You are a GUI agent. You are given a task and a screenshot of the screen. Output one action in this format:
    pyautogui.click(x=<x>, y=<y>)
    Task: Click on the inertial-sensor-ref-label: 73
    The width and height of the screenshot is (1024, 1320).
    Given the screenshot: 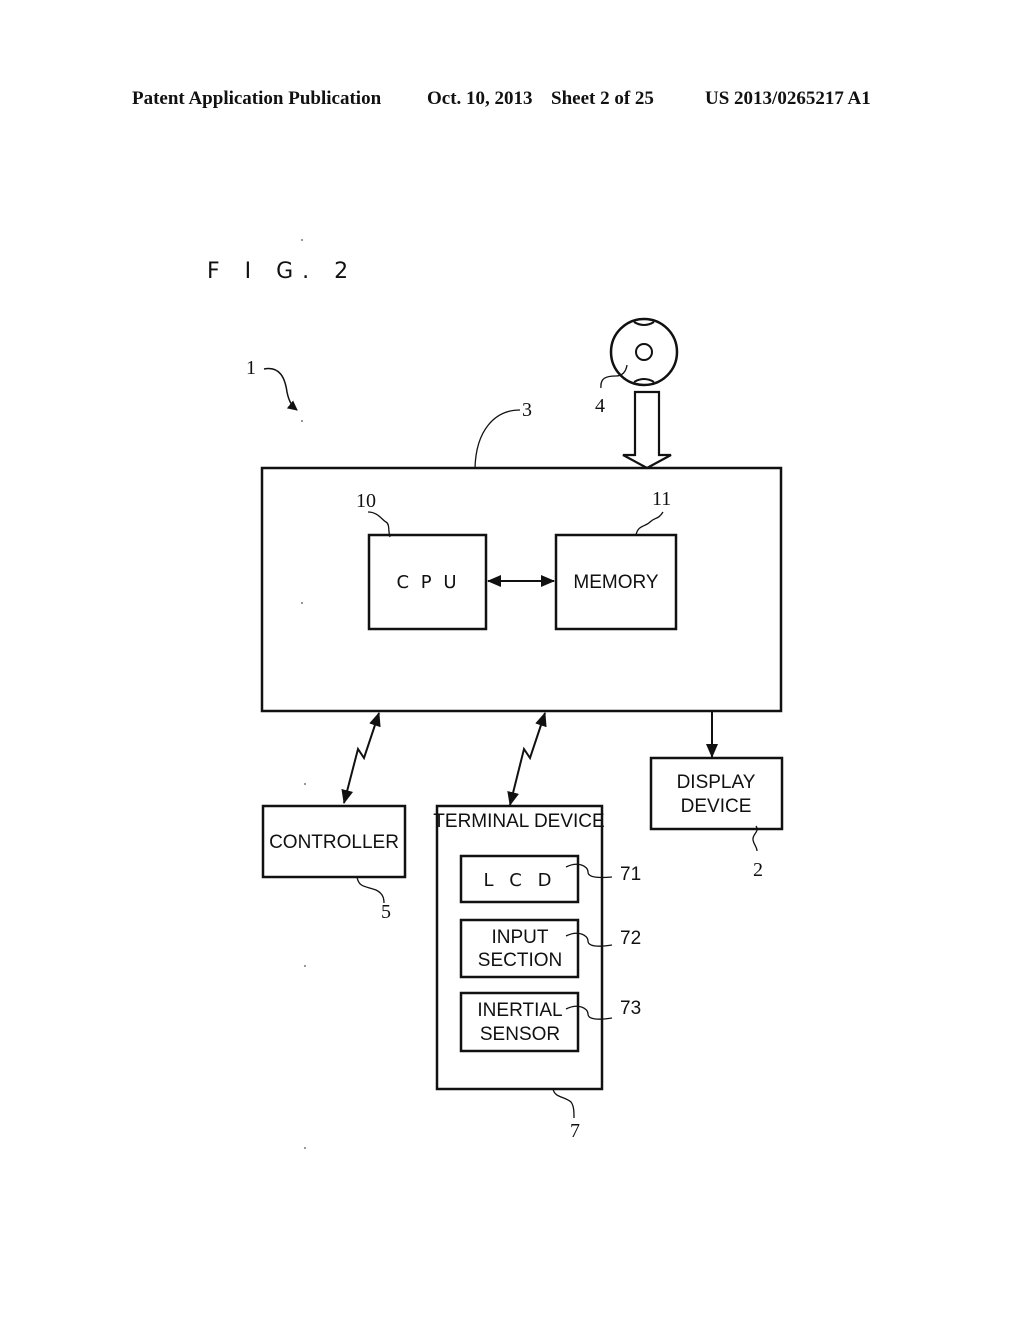 What is the action you would take?
    pyautogui.click(x=630, y=1008)
    